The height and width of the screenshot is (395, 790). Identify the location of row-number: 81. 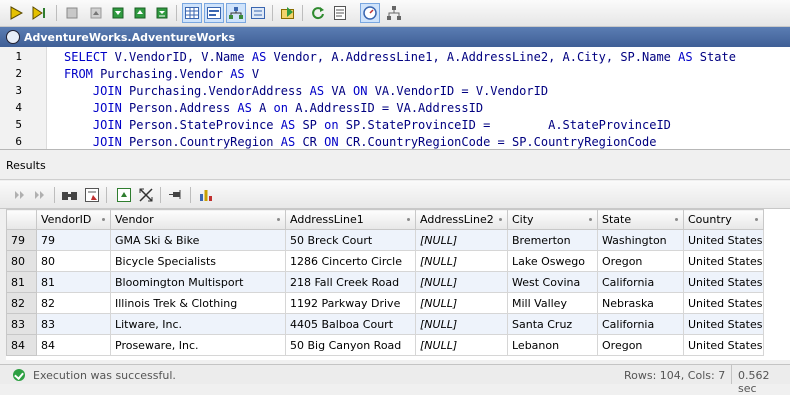
(21, 282).